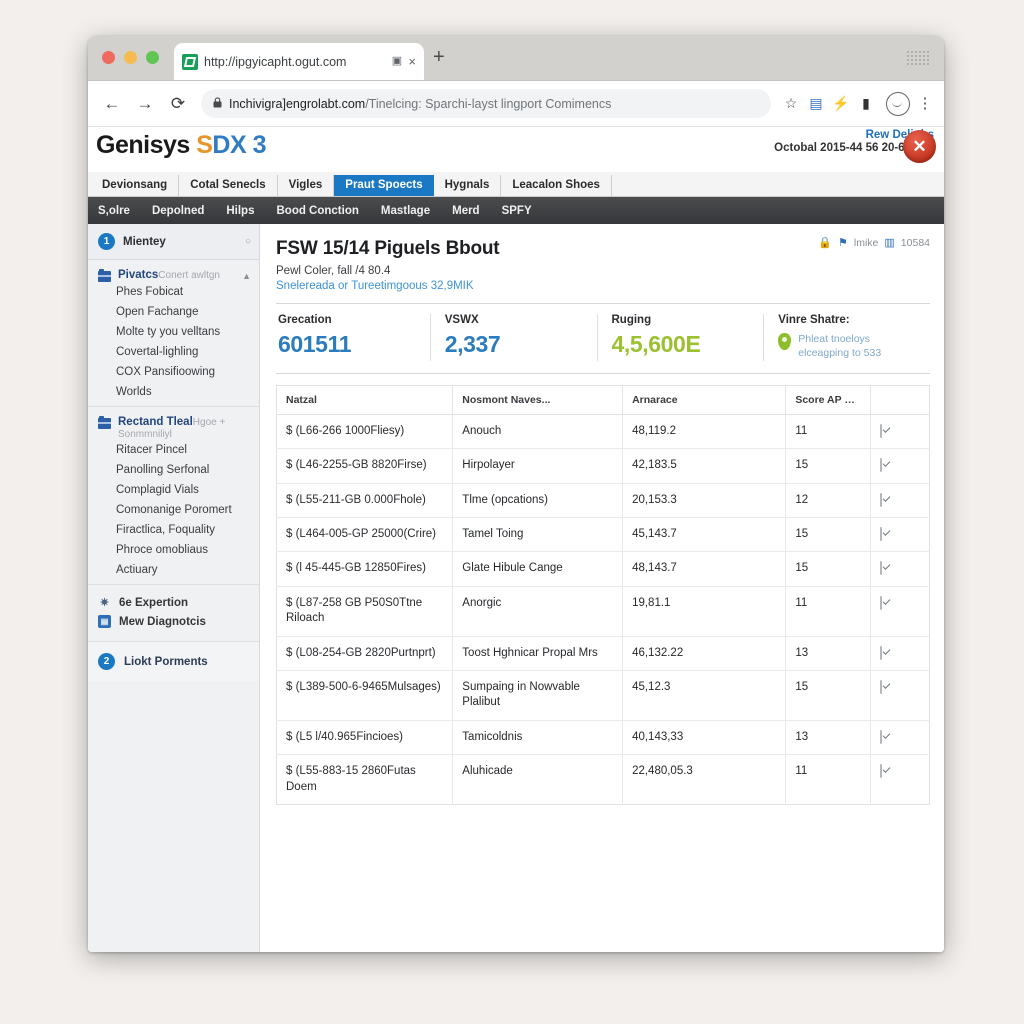 The height and width of the screenshot is (1024, 1024). I want to click on close-icon: ×, so click(412, 61).